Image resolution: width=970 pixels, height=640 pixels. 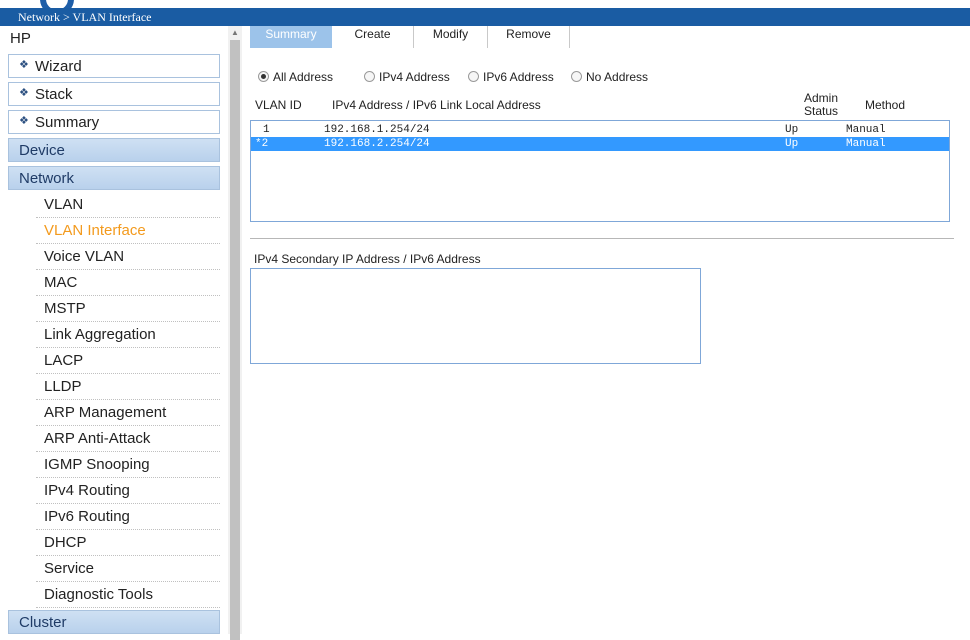 What do you see at coordinates (87, 516) in the screenshot?
I see `sidebar-item-label: IPv6 Routing` at bounding box center [87, 516].